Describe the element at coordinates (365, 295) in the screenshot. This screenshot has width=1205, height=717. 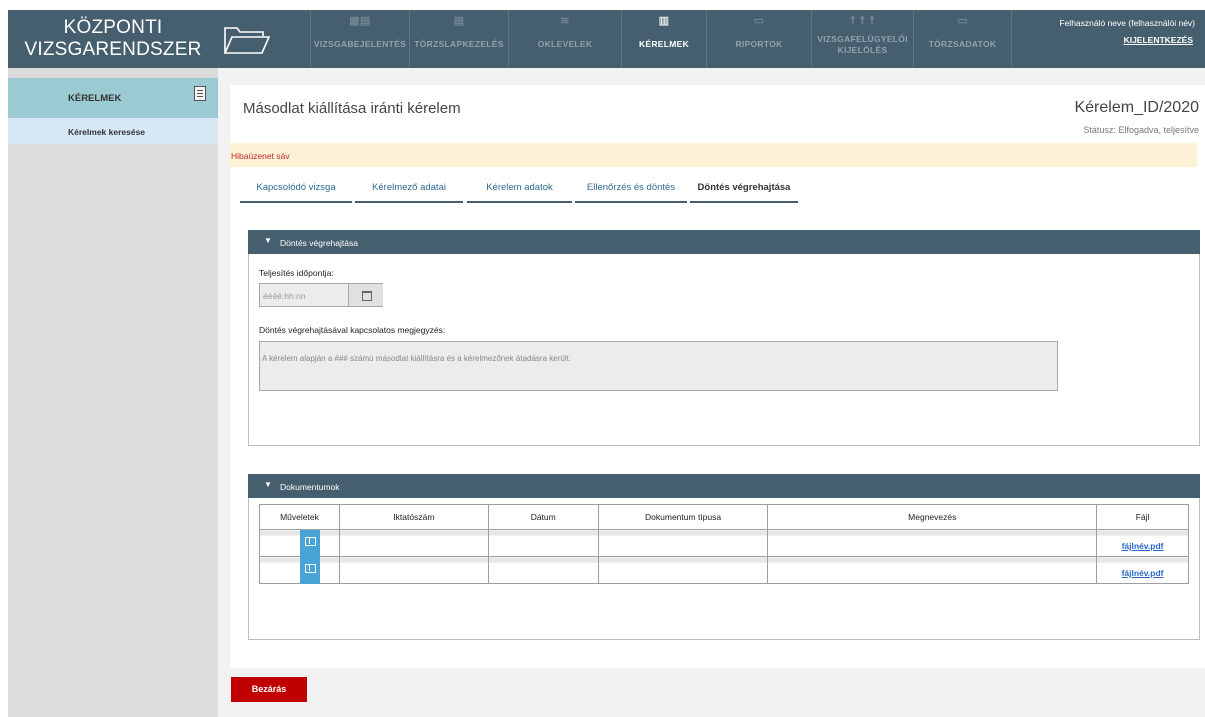
I see `calendar-icon` at that location.